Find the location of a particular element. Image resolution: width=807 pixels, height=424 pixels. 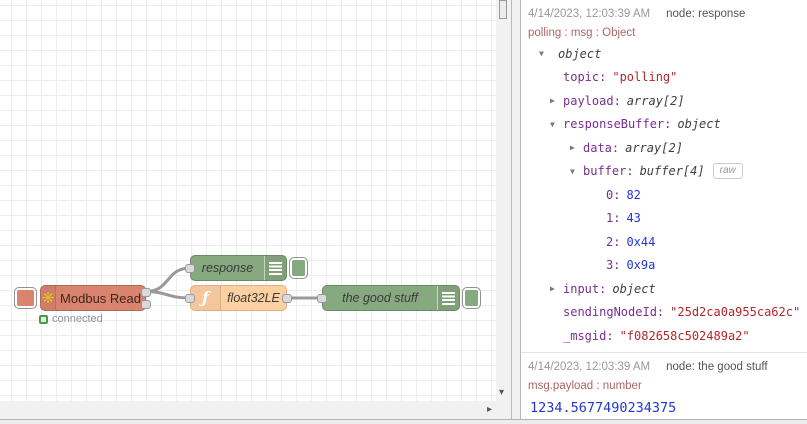

node-label: the good stuff is located at coordinates (380, 298).